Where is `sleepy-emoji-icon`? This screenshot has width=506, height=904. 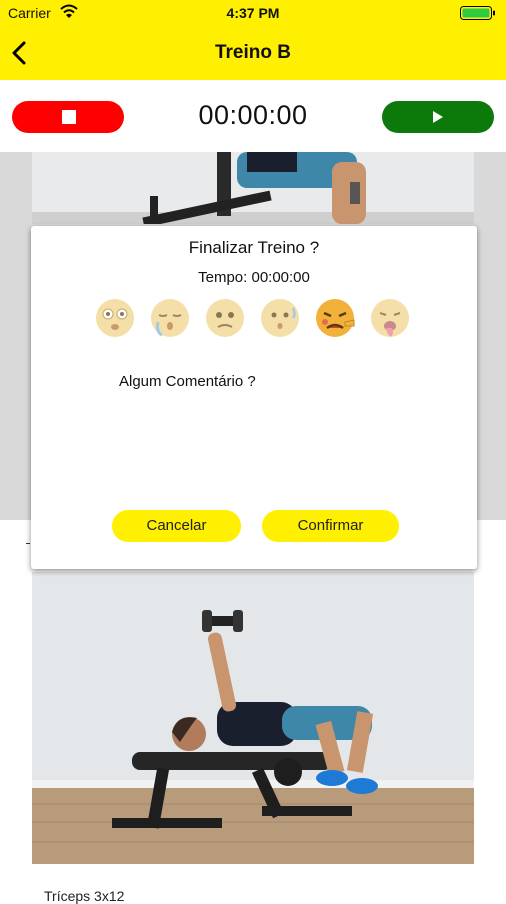 sleepy-emoji-icon is located at coordinates (170, 318).